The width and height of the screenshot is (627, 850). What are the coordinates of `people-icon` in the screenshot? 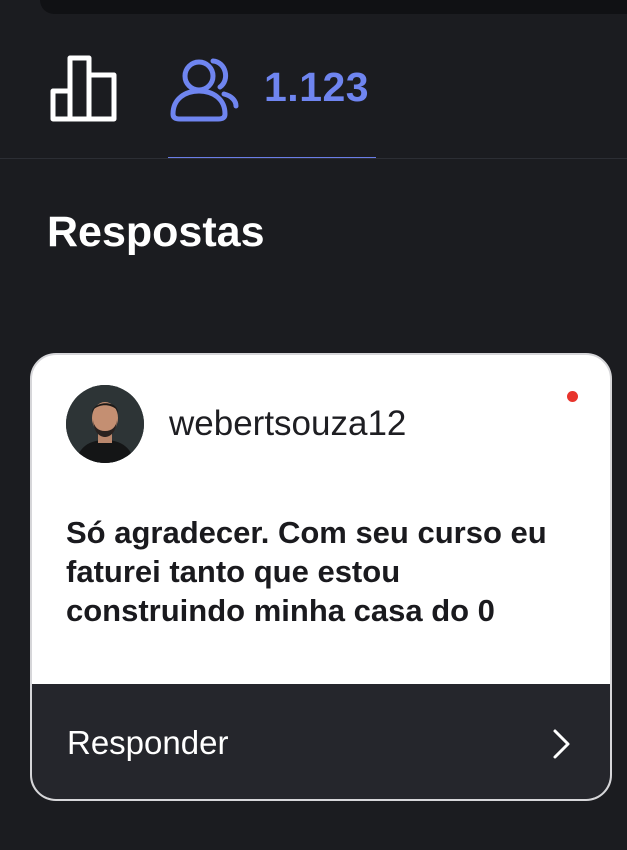 It's located at (204, 90).